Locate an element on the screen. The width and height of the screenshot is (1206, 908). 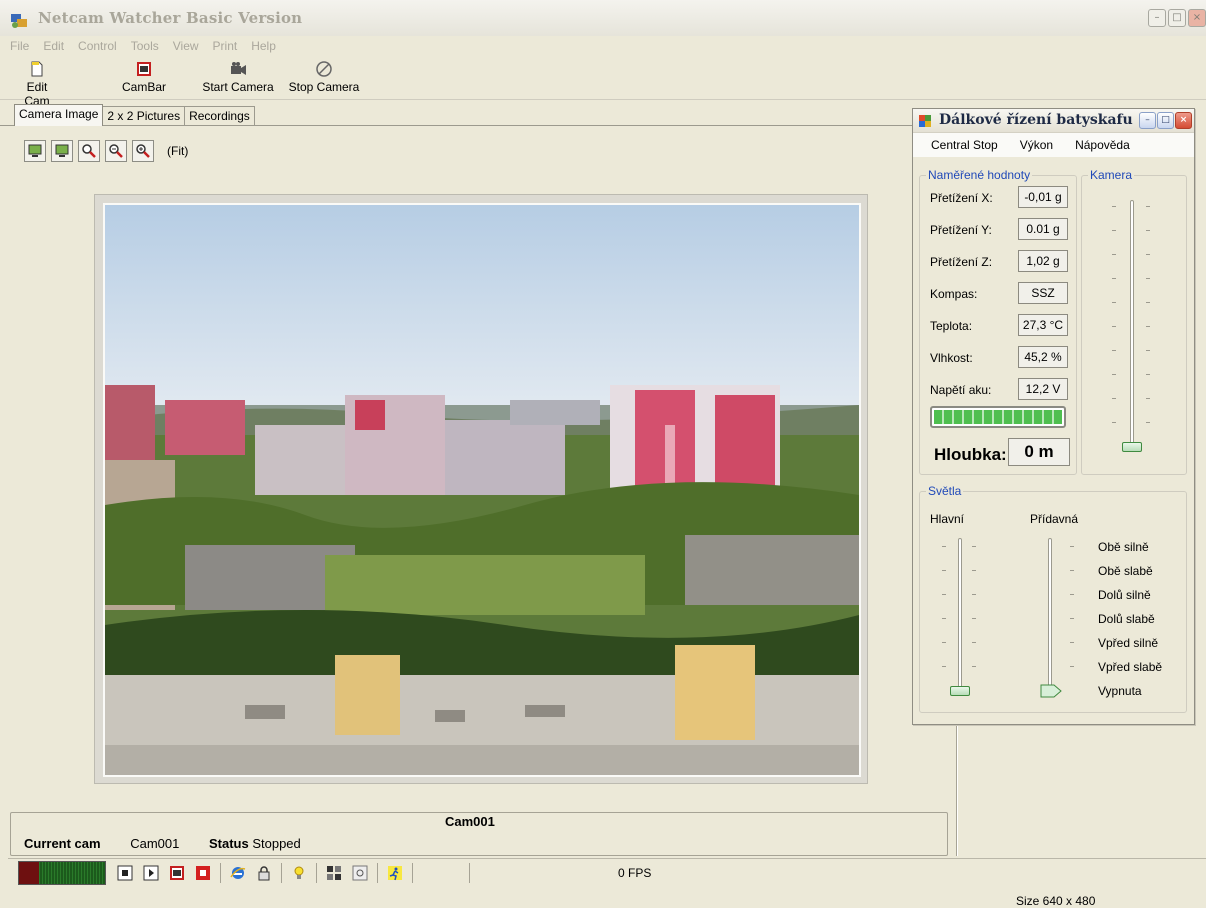
running-man-icon is located at coordinates (395, 873).